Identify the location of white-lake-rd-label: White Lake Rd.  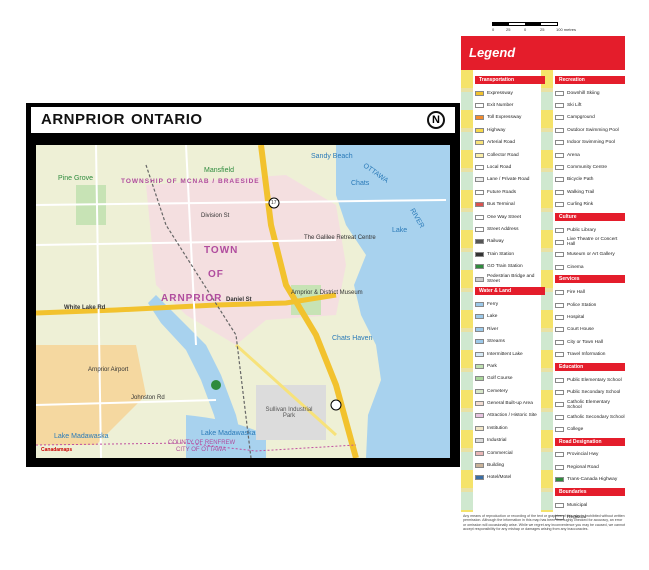
(85, 308).